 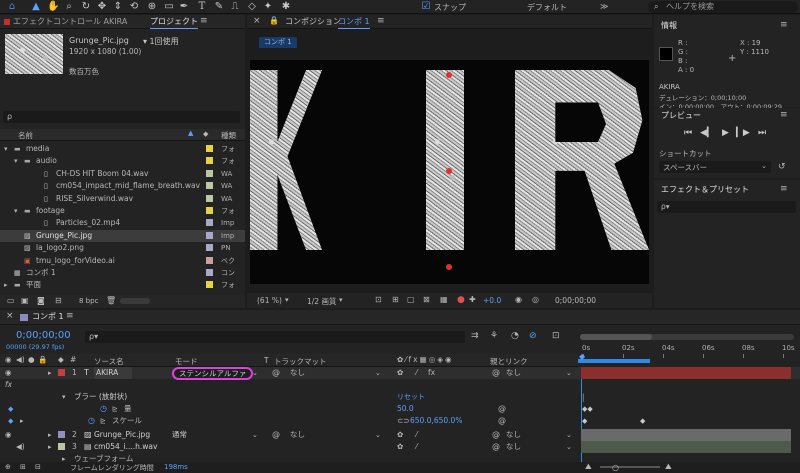 I want to click on anchor-point-mid, so click(x=449, y=171).